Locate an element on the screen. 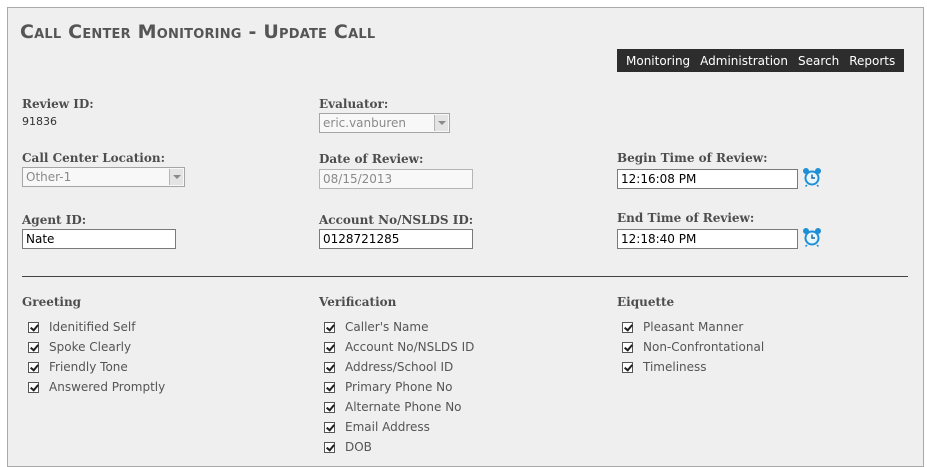  evaluator-select: eric.vanburen is located at coordinates (384, 123).